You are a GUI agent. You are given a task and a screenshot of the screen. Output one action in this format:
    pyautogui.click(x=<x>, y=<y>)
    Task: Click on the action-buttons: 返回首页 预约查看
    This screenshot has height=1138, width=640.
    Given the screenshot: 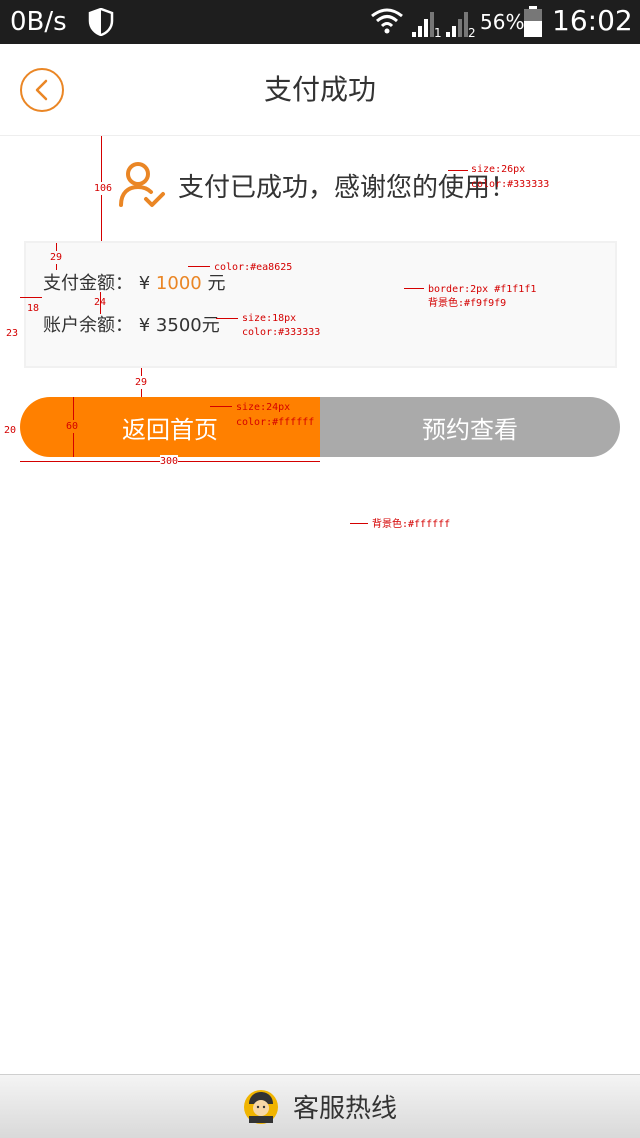 What is the action you would take?
    pyautogui.click(x=320, y=427)
    